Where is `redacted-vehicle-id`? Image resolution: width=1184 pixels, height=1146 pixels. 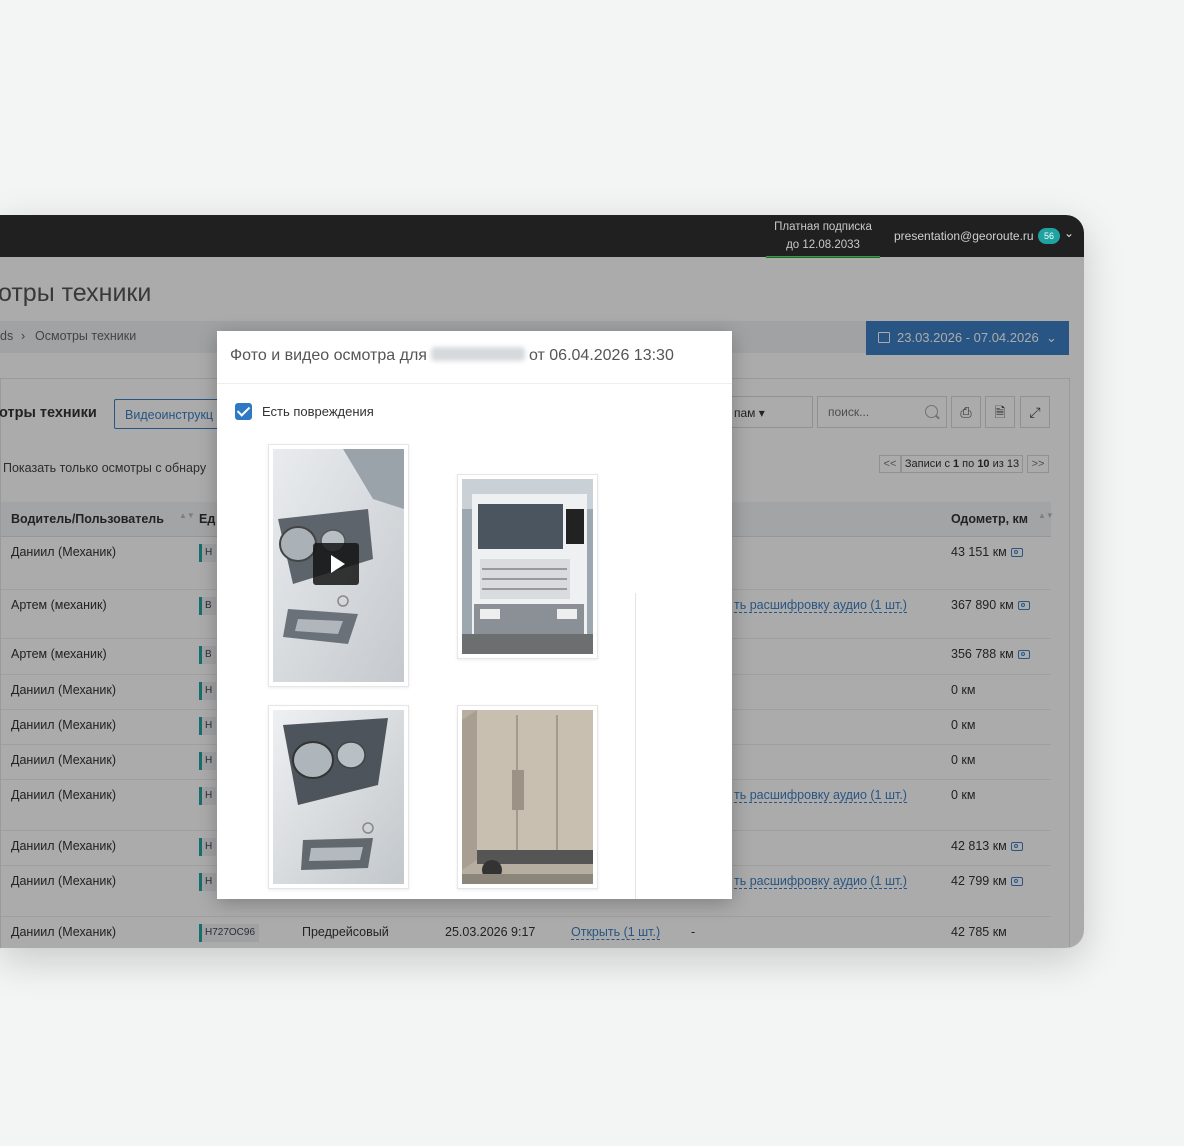 redacted-vehicle-id is located at coordinates (477, 354).